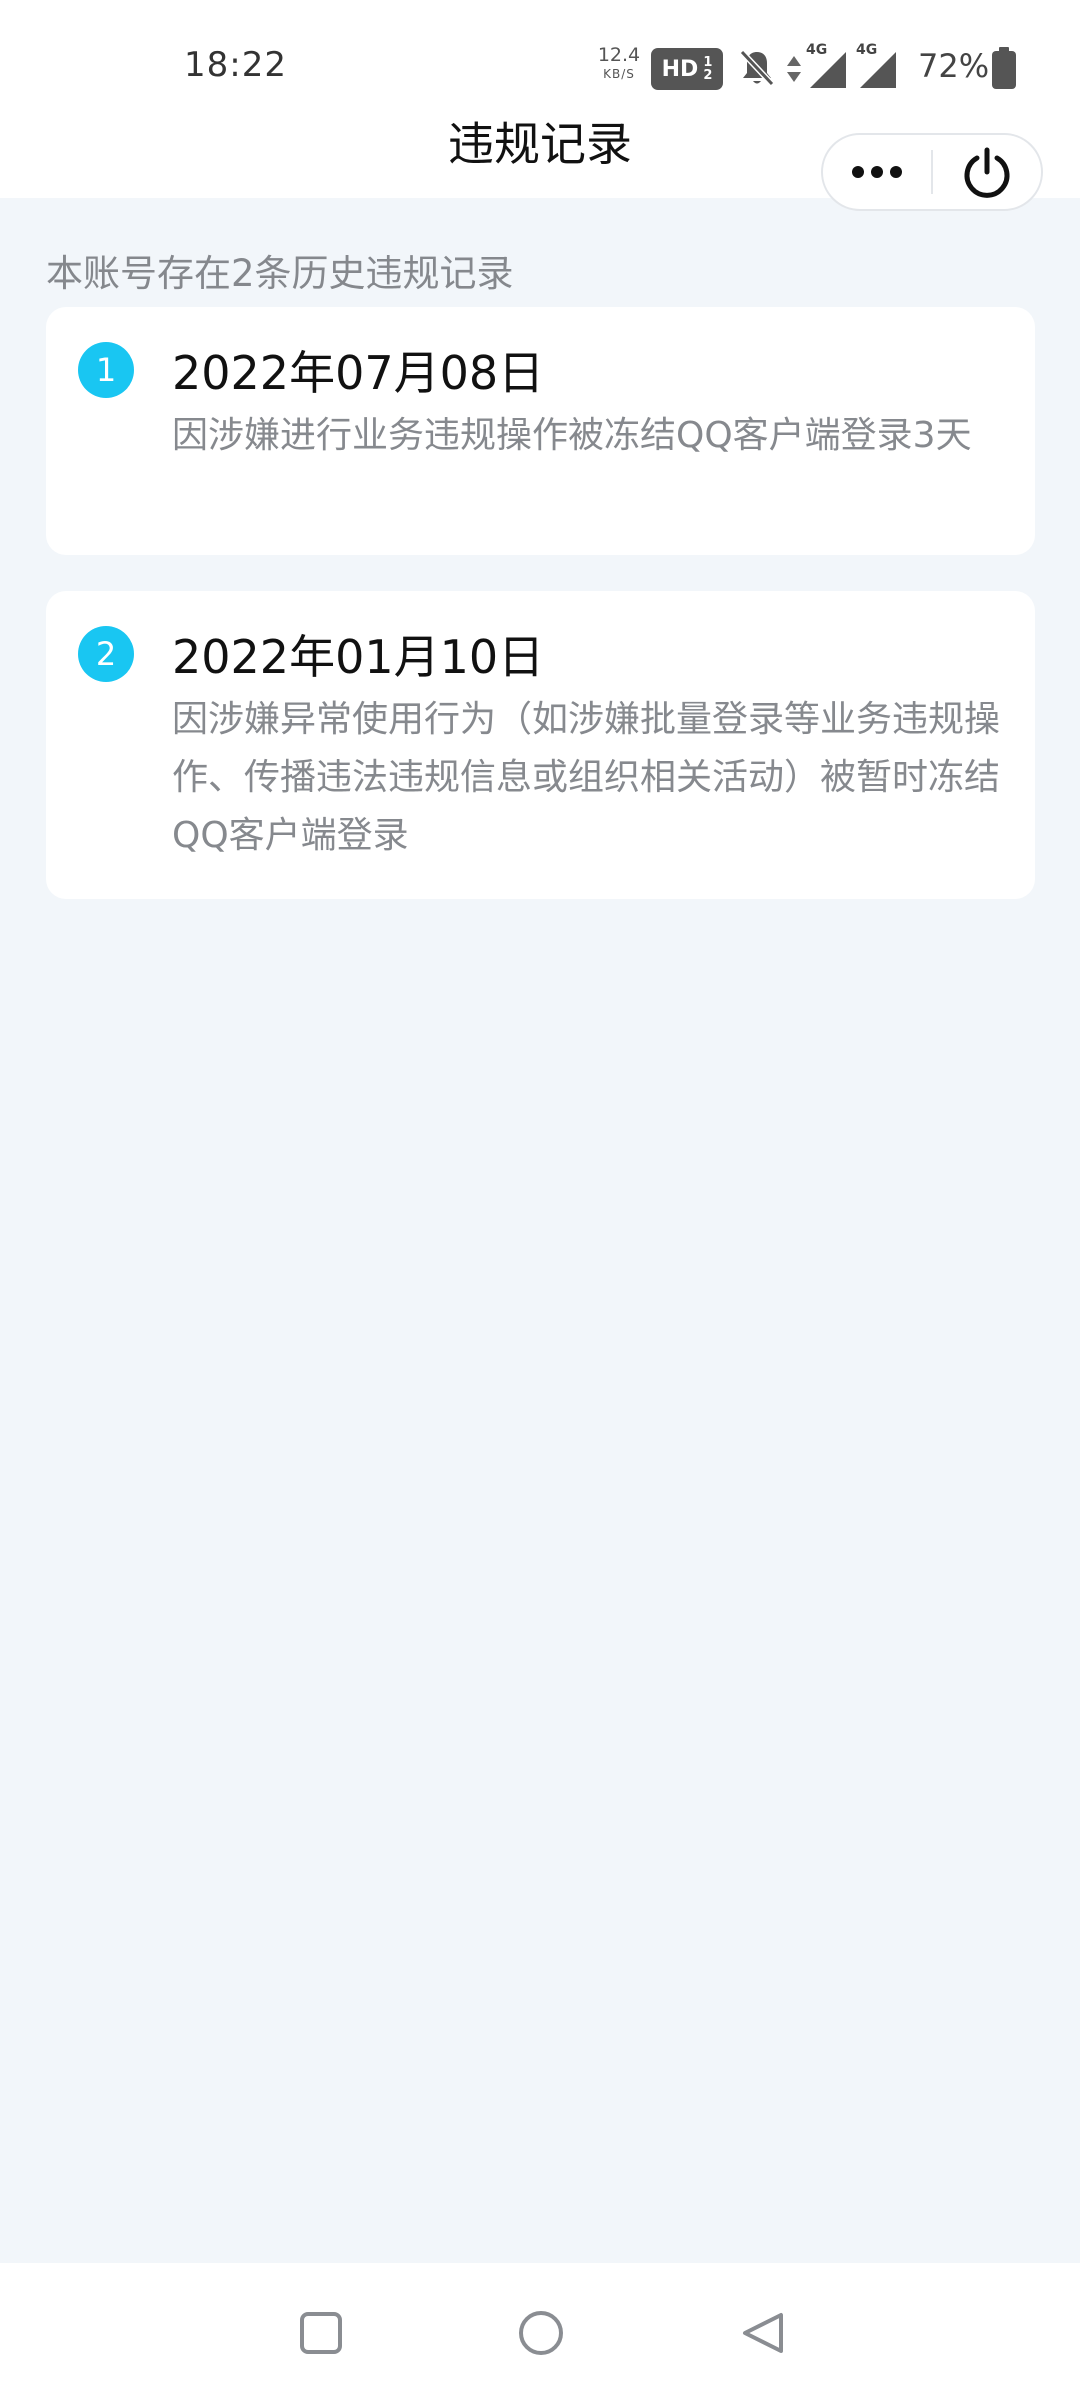 The height and width of the screenshot is (2400, 1080). What do you see at coordinates (794, 69) in the screenshot?
I see `data-arrows-icon` at bounding box center [794, 69].